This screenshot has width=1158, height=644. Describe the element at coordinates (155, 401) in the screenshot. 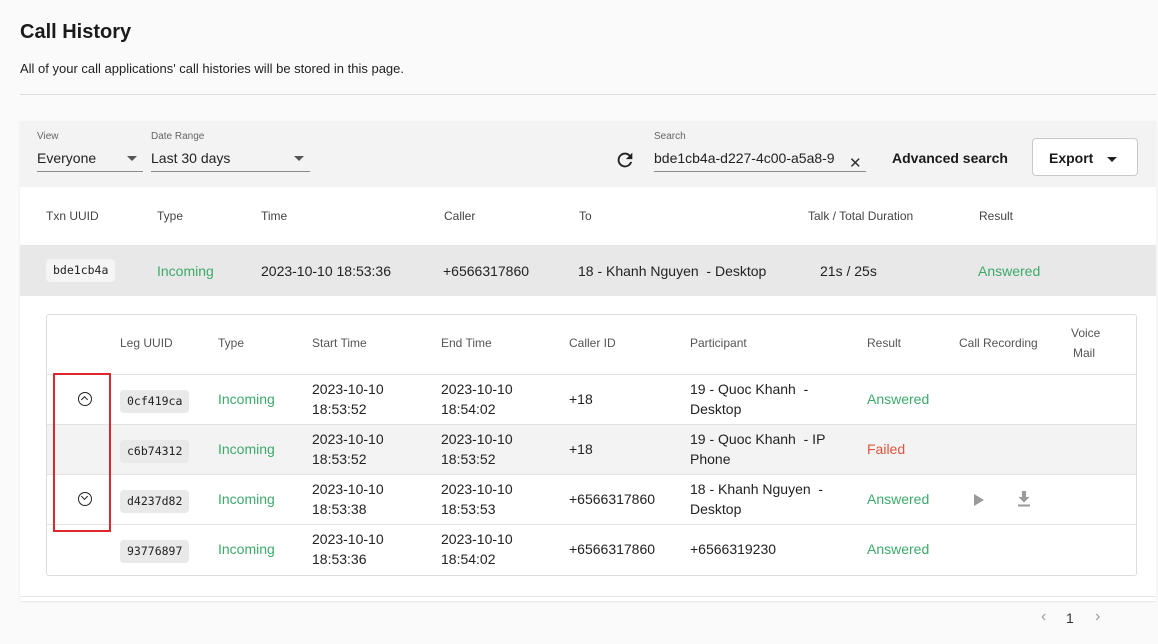

I see `leg-uuid-chip: 0cf419ca` at that location.